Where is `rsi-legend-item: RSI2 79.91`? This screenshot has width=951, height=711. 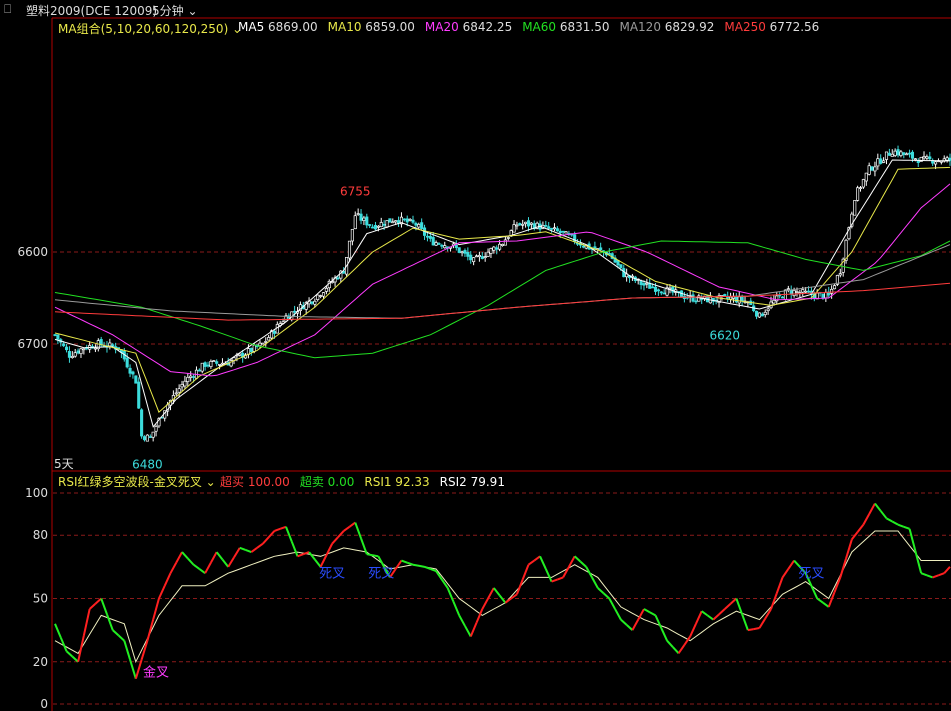 rsi-legend-item: RSI2 79.91 is located at coordinates (472, 482).